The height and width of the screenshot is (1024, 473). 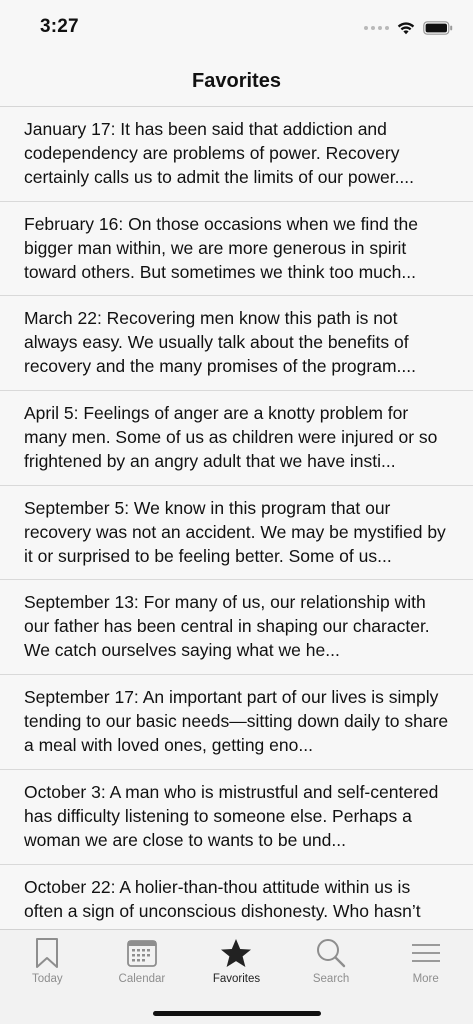 I want to click on page-title: Favorites, so click(x=236, y=80).